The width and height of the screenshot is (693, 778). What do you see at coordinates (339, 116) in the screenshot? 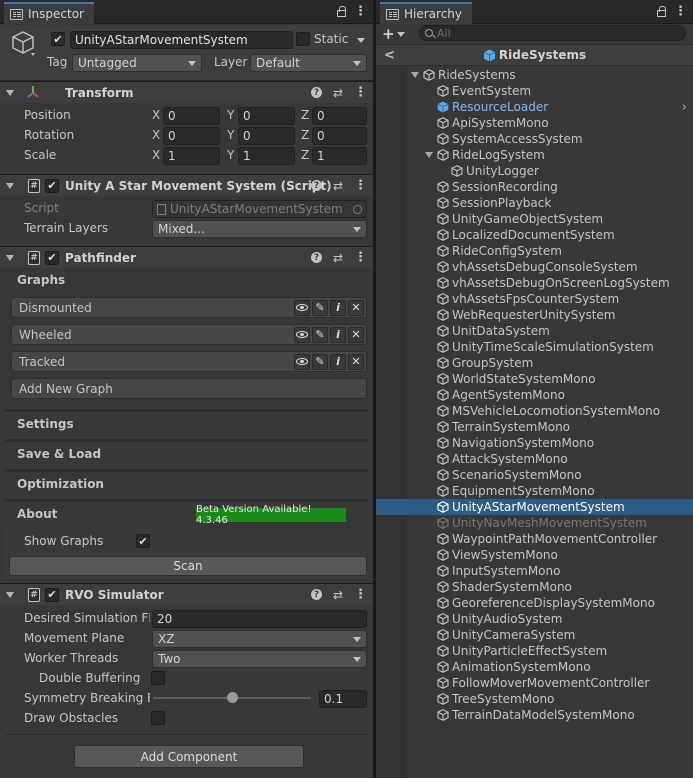
I see `position-z-field: 0` at bounding box center [339, 116].